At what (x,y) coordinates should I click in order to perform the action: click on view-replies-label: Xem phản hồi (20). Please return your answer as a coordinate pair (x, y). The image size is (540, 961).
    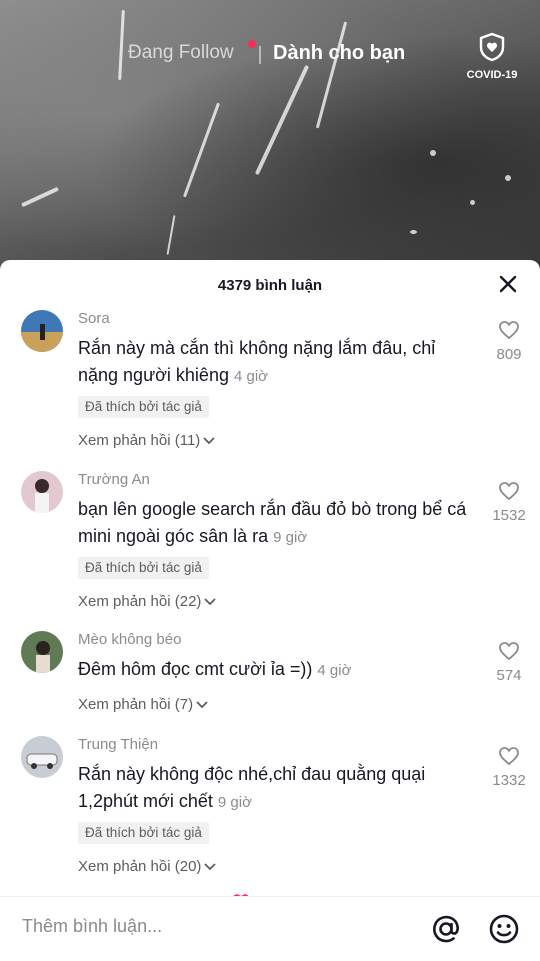
    Looking at the image, I should click on (140, 866).